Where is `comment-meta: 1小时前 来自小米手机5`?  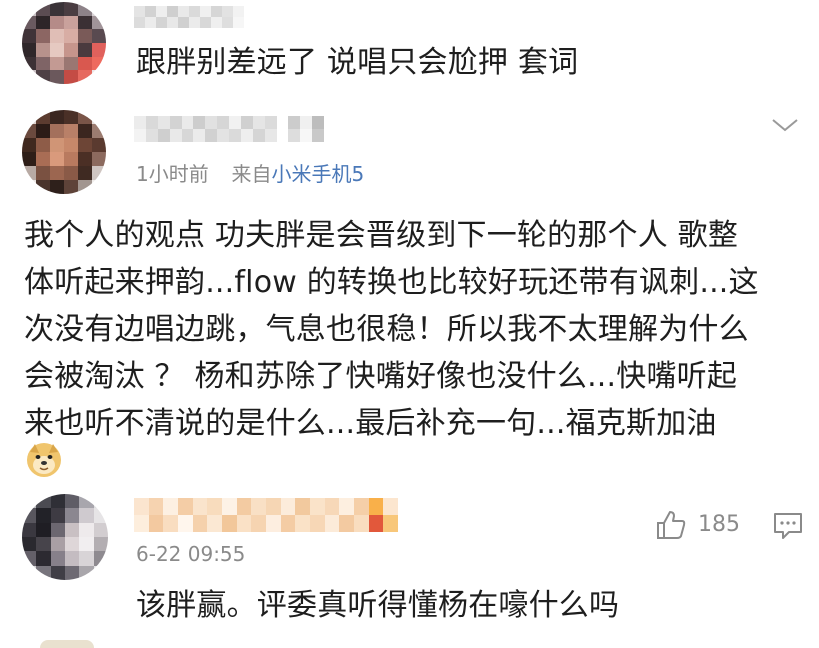 comment-meta: 1小时前 来自小米手机5 is located at coordinates (250, 172).